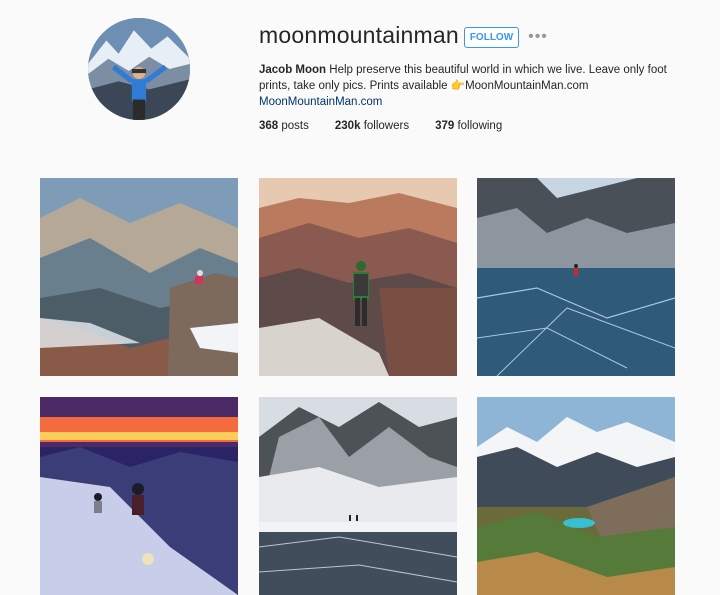 The height and width of the screenshot is (595, 720). Describe the element at coordinates (295, 126) in the screenshot. I see `posts-label: posts` at that location.